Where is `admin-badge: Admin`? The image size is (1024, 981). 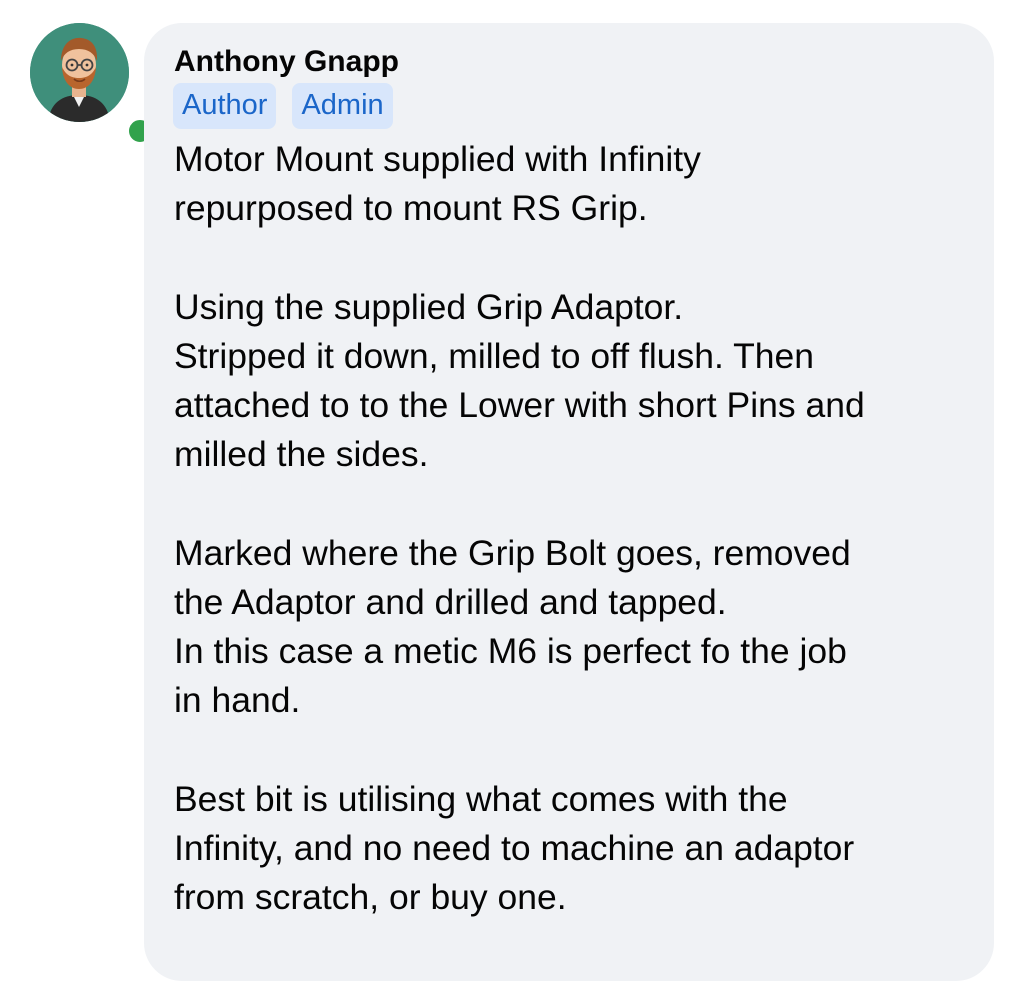 admin-badge: Admin is located at coordinates (342, 106).